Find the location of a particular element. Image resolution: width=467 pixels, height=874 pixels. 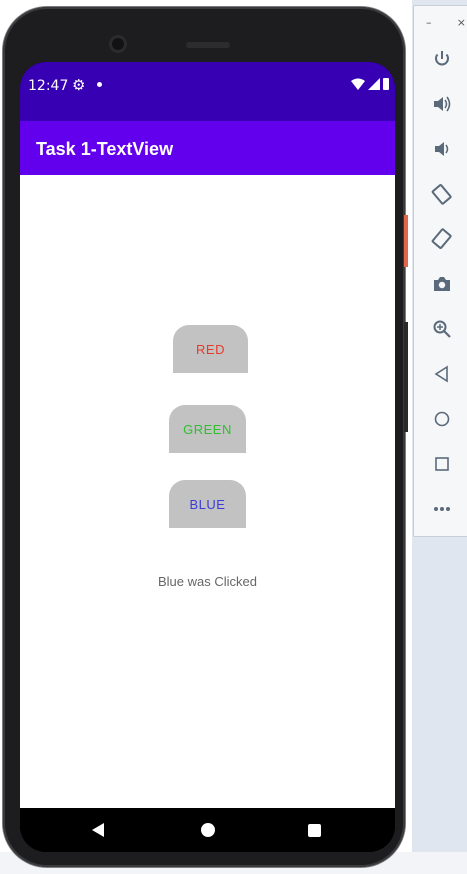

wifi-icon is located at coordinates (358, 84).